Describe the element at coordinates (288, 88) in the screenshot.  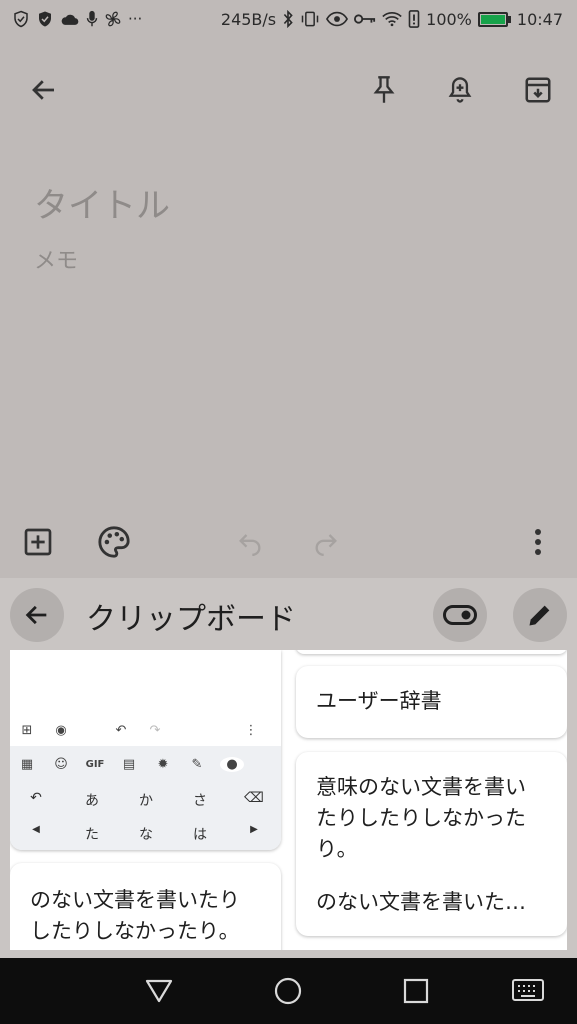
I see `note-top-bar` at that location.